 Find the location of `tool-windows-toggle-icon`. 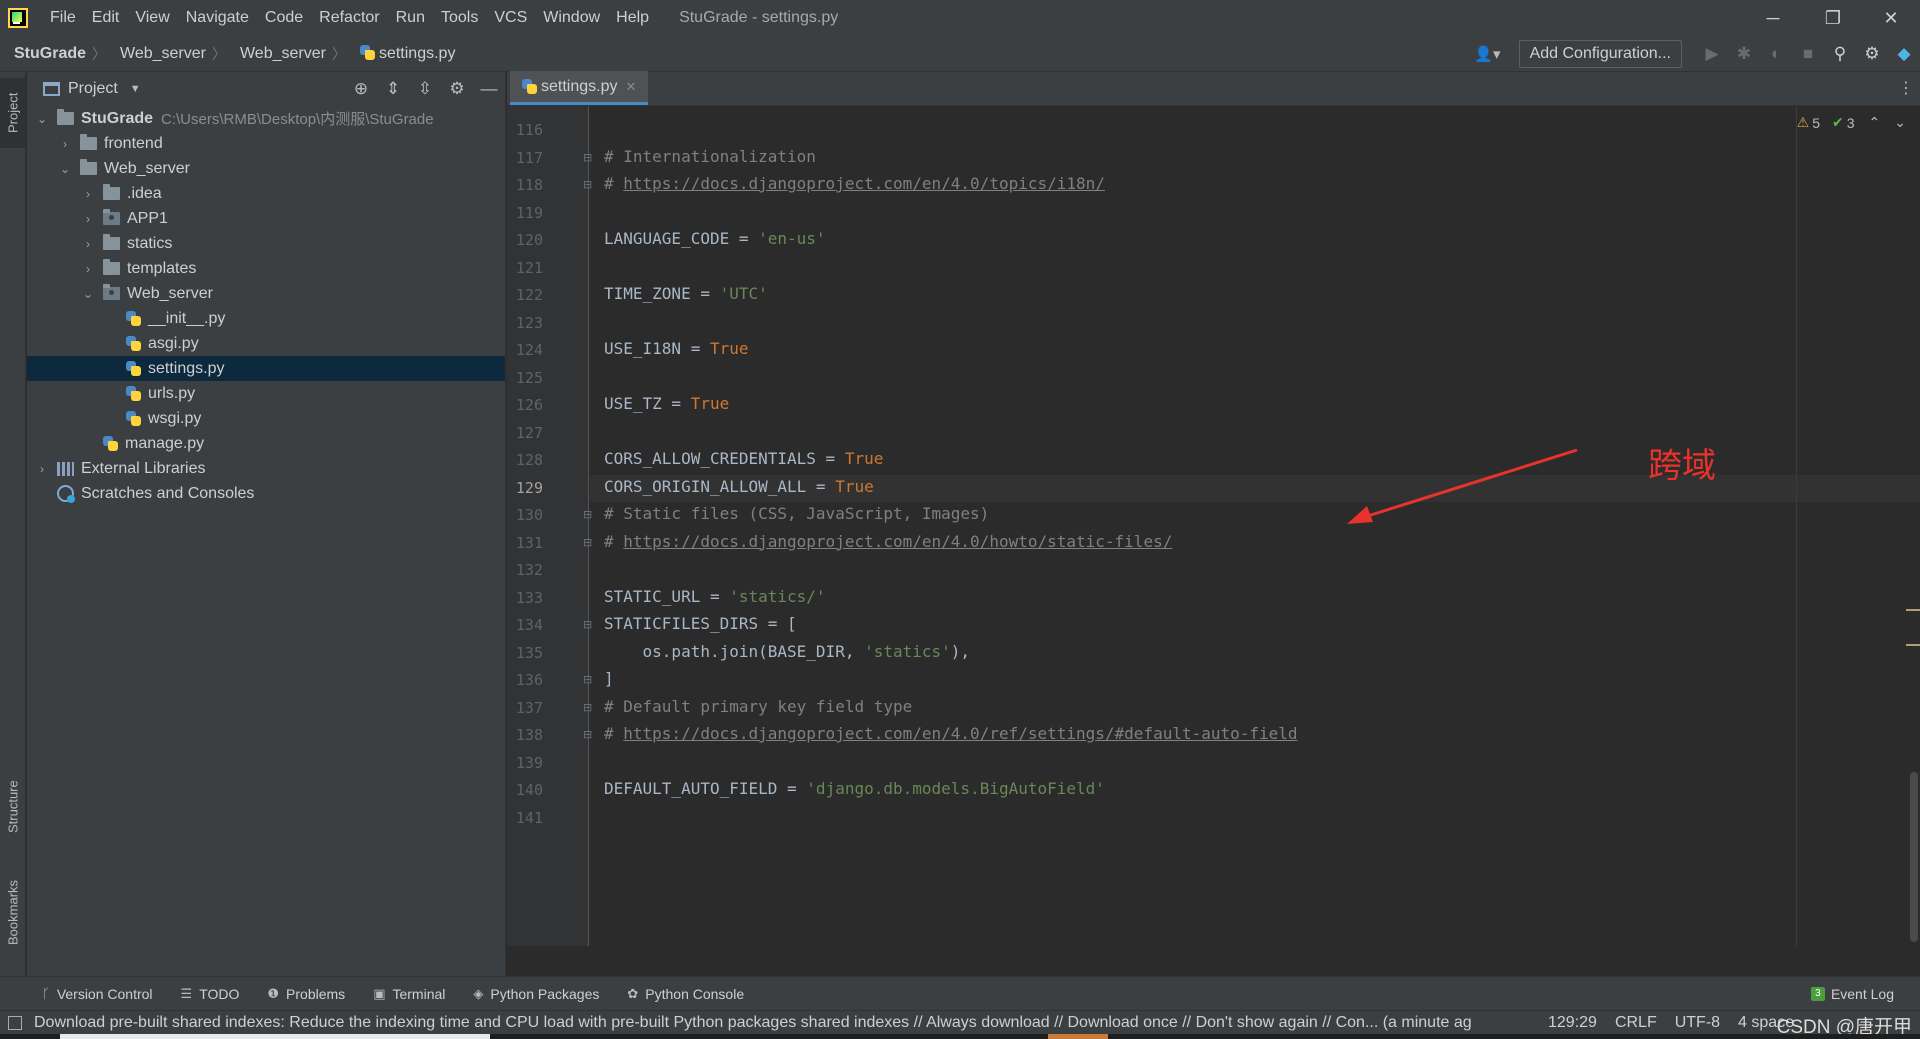

tool-windows-toggle-icon is located at coordinates (15, 1022).